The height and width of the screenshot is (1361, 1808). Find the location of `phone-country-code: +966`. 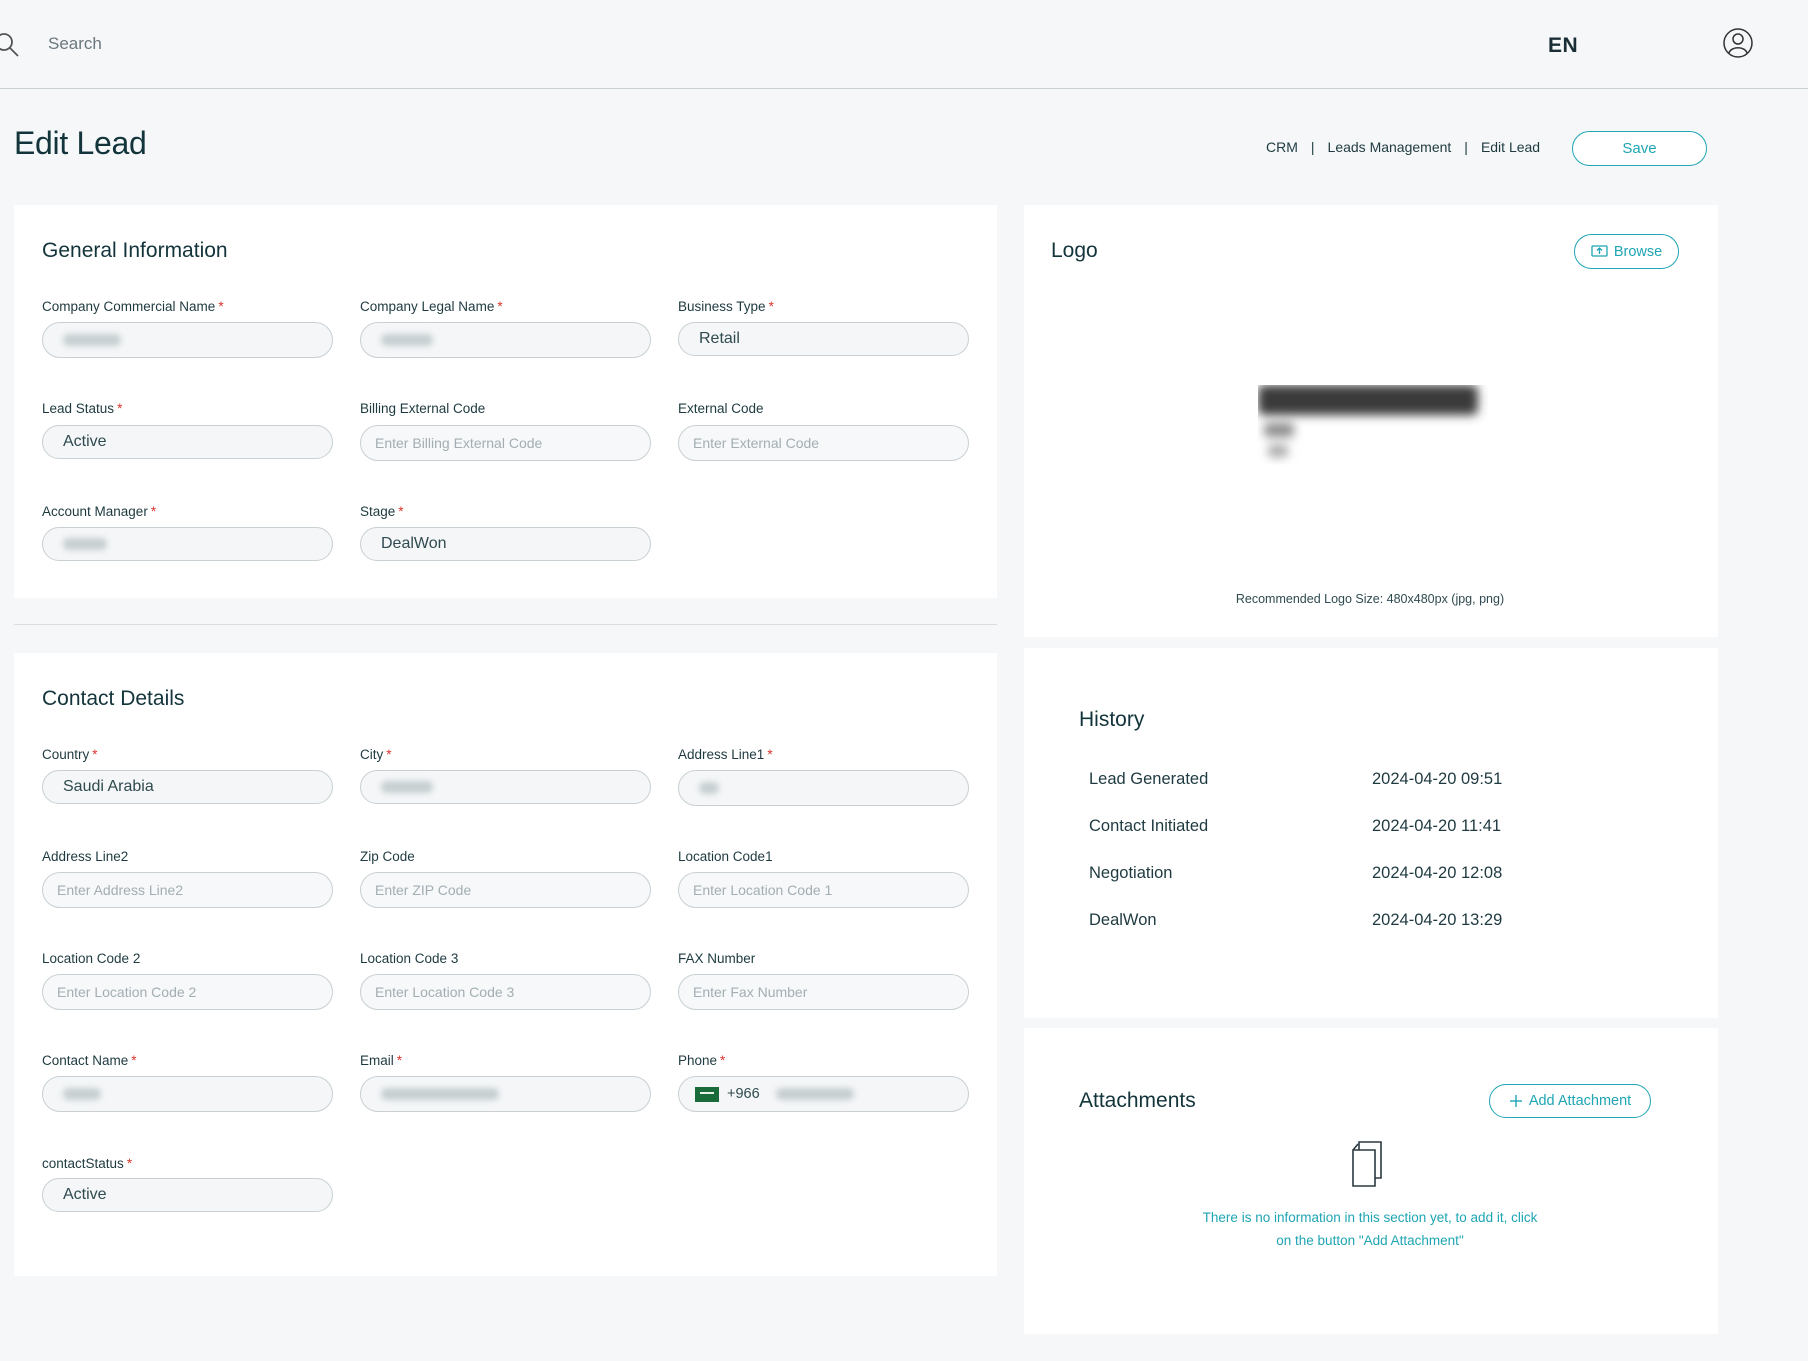

phone-country-code: +966 is located at coordinates (743, 1094).